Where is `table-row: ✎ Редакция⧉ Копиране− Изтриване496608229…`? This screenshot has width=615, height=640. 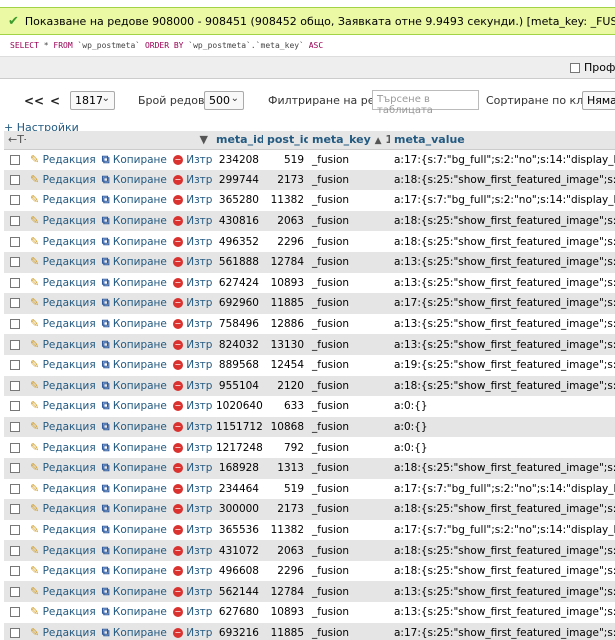 table-row: ✎ Редакция⧉ Копиране− Изтриване496608229… is located at coordinates (309, 571).